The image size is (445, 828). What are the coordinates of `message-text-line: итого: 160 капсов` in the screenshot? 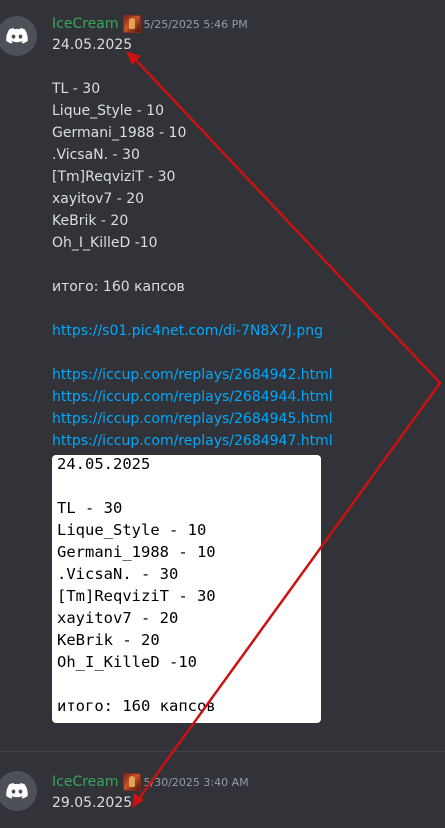 It's located at (118, 287).